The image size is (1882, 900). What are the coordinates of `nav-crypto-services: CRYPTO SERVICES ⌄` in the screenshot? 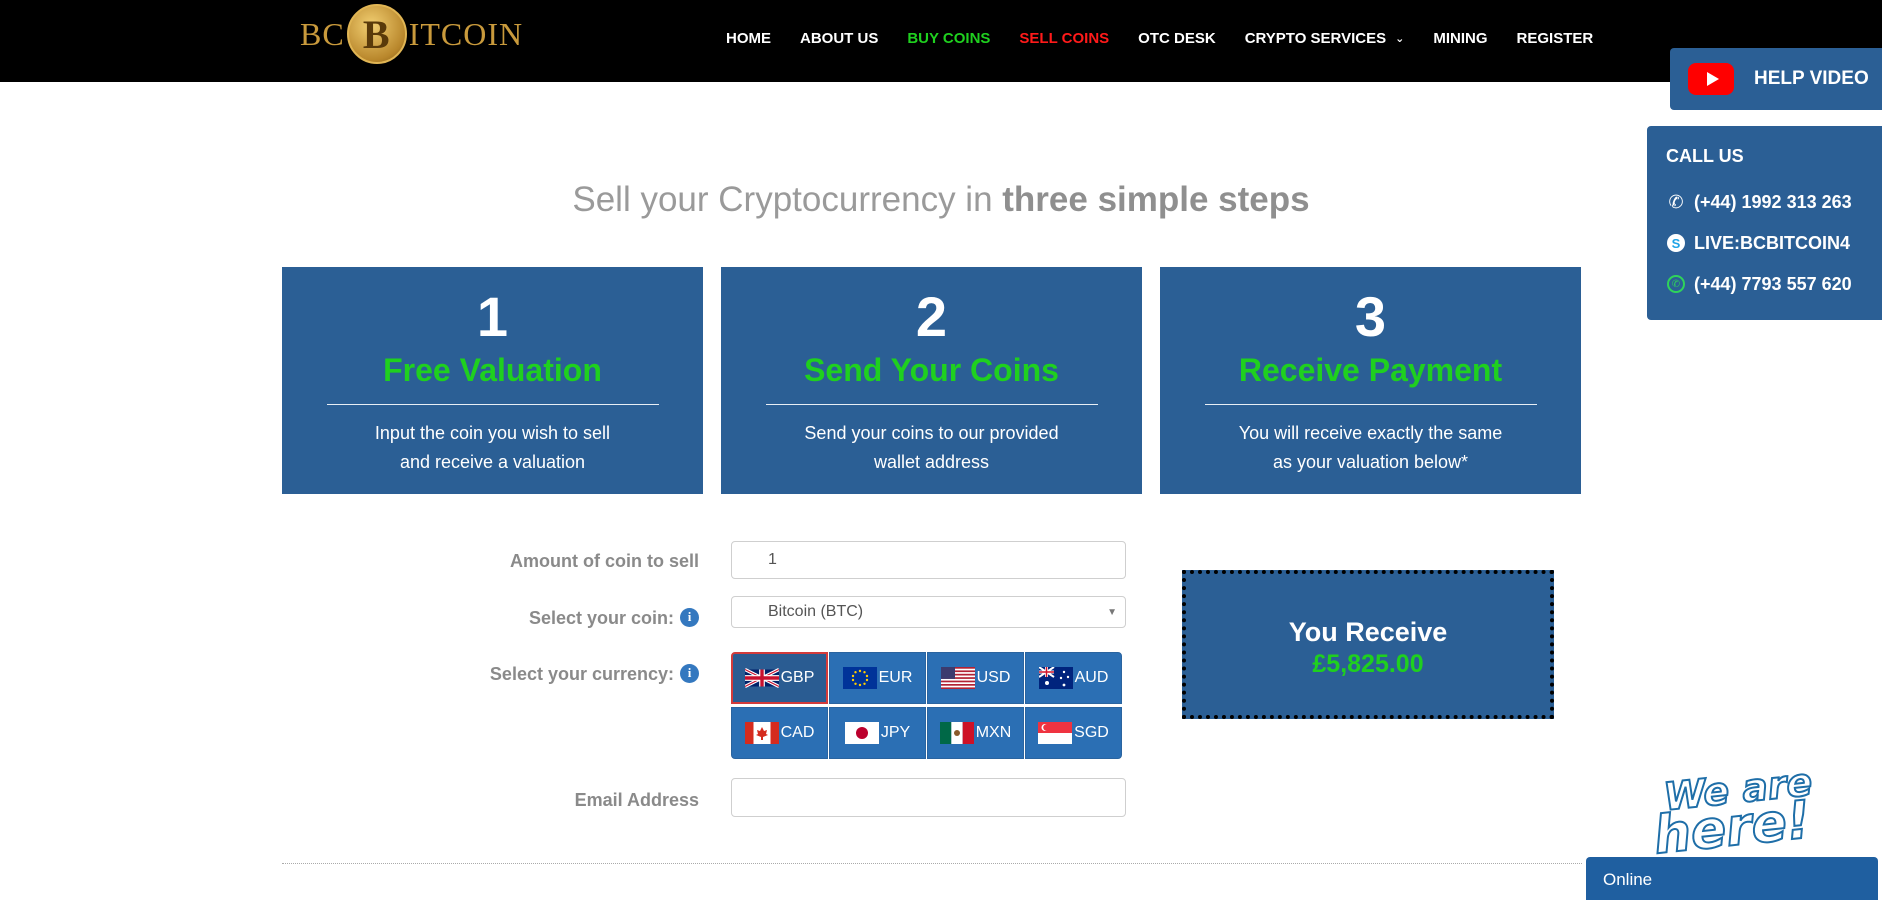 It's located at (1325, 38).